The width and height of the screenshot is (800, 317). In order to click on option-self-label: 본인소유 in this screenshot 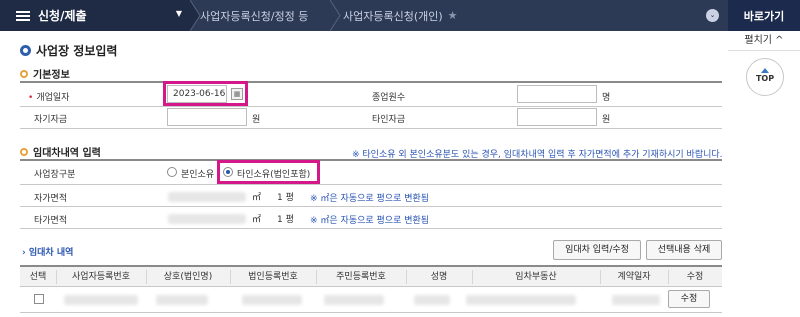, I will do `click(198, 175)`.